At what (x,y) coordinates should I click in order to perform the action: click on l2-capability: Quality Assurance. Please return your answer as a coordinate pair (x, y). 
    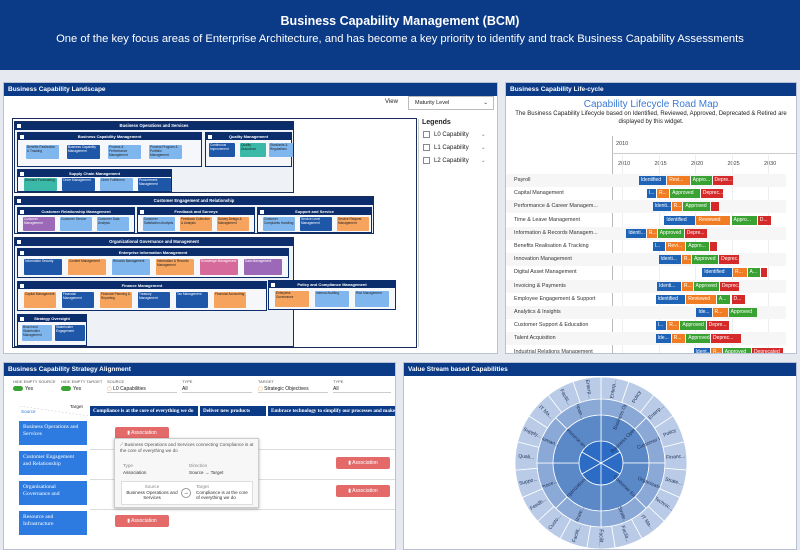
    Looking at the image, I should click on (253, 150).